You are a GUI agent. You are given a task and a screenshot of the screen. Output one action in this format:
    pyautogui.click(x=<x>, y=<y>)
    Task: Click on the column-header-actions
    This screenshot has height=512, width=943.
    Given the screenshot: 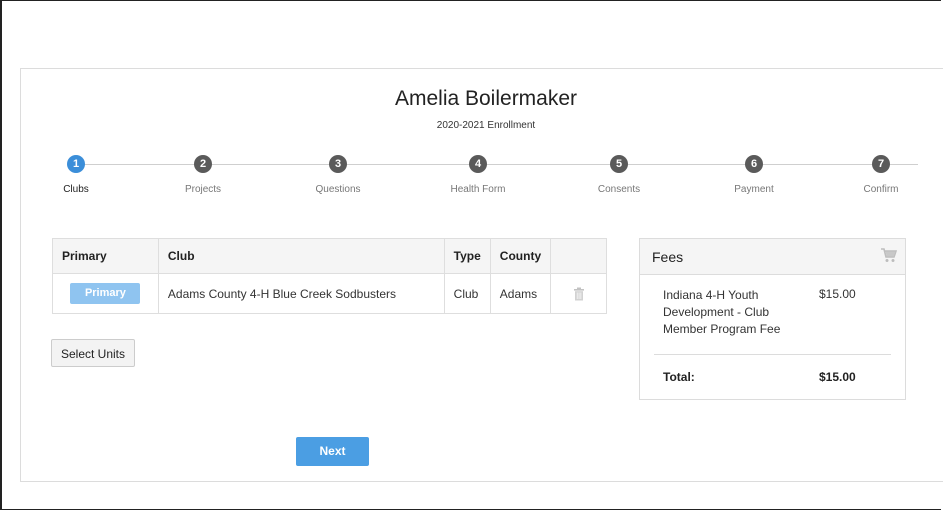 What is the action you would take?
    pyautogui.click(x=578, y=256)
    